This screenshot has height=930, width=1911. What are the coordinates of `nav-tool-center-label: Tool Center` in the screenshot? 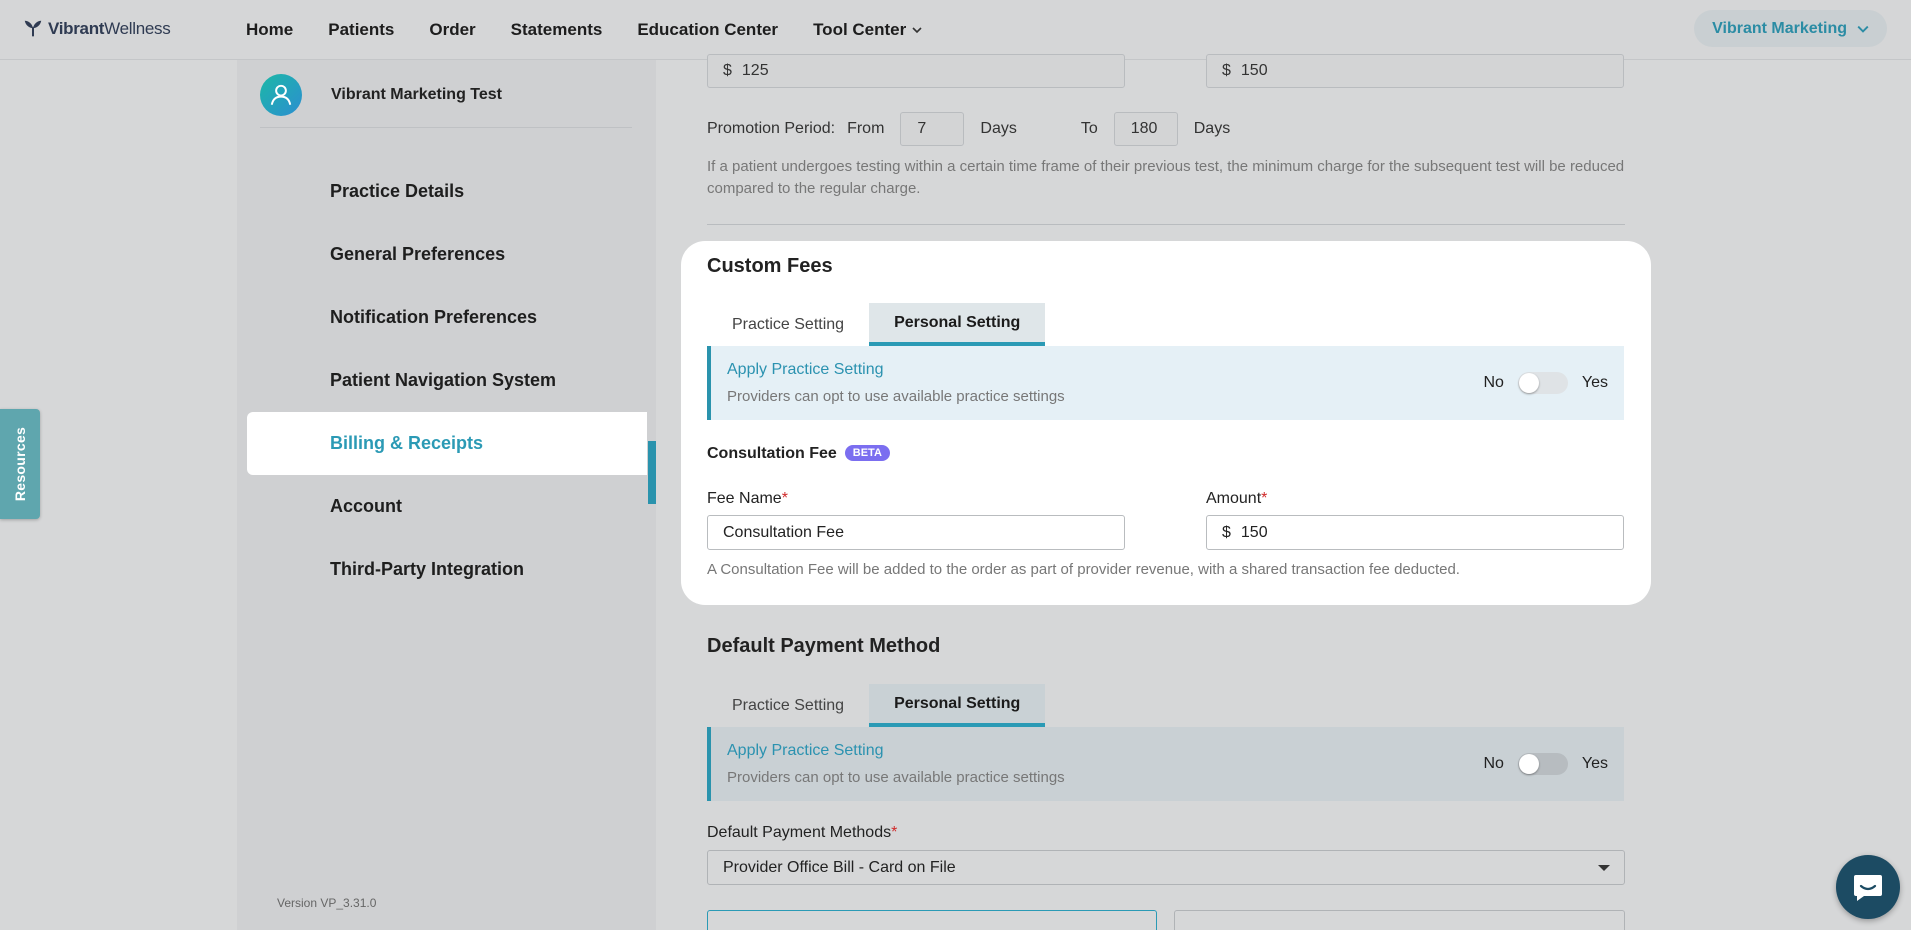 It's located at (860, 29).